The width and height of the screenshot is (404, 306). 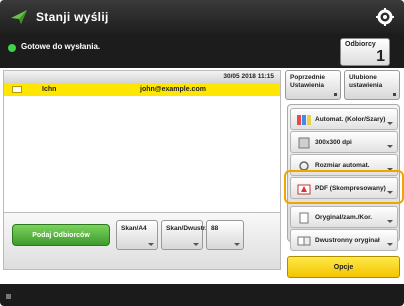 I want to click on setting-label: Automat. (Kolor/Szary), so click(x=350, y=119).